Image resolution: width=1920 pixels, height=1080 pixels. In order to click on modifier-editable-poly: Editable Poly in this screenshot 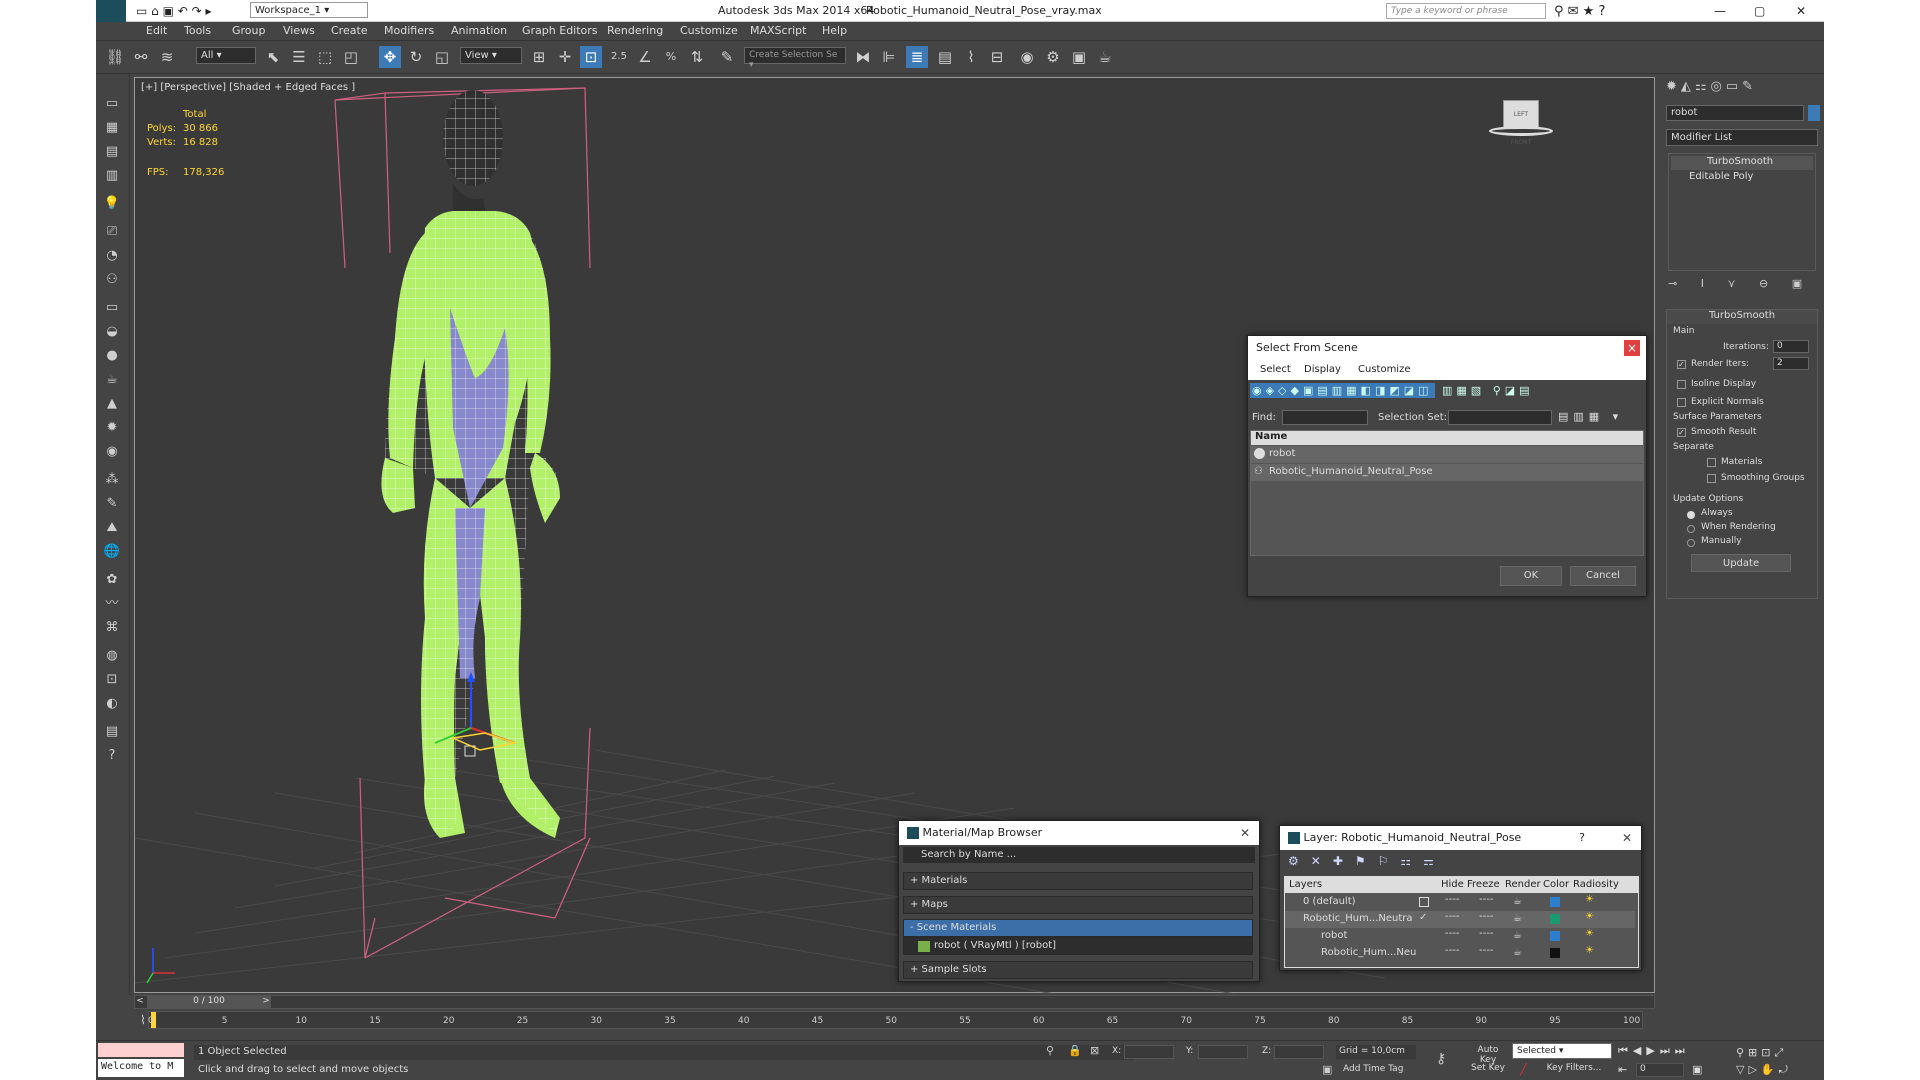, I will do `click(1742, 178)`.